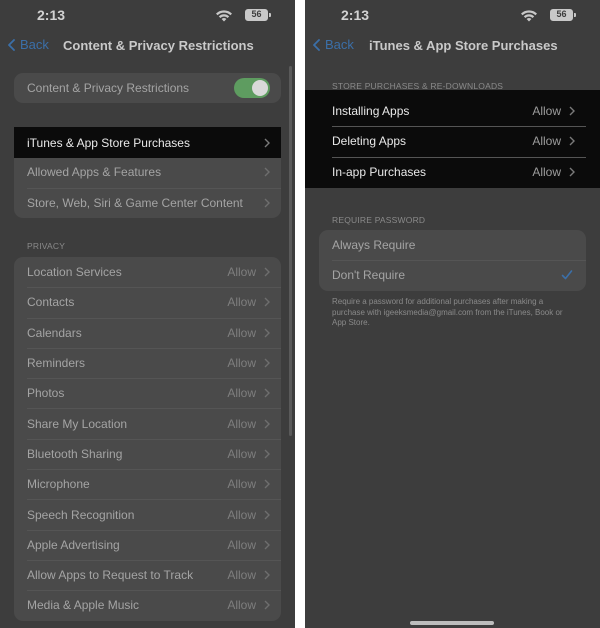 Image resolution: width=600 pixels, height=628 pixels. I want to click on content-privacy-toggle, so click(252, 88).